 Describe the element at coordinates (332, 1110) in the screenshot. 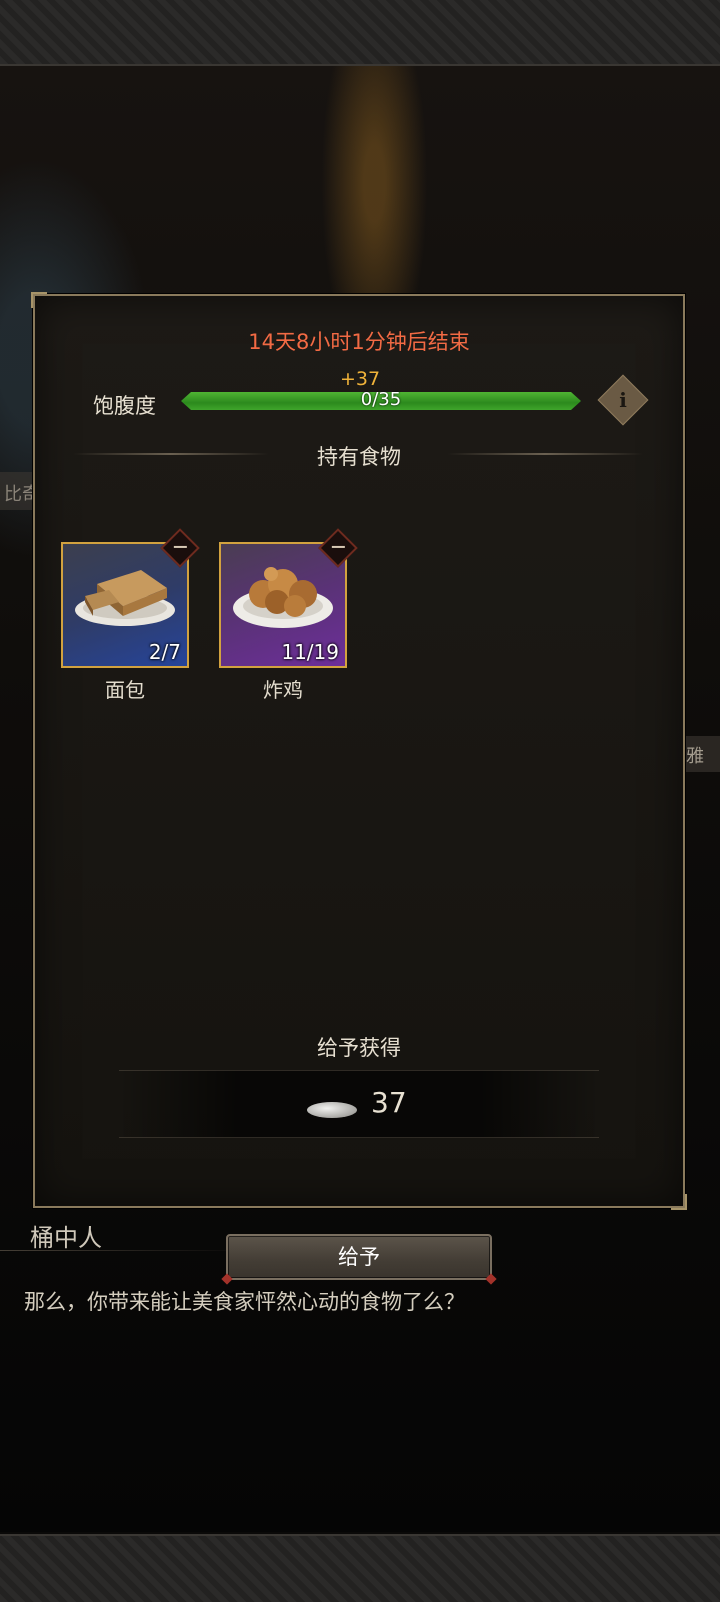

I see `silver-coin-icon` at that location.